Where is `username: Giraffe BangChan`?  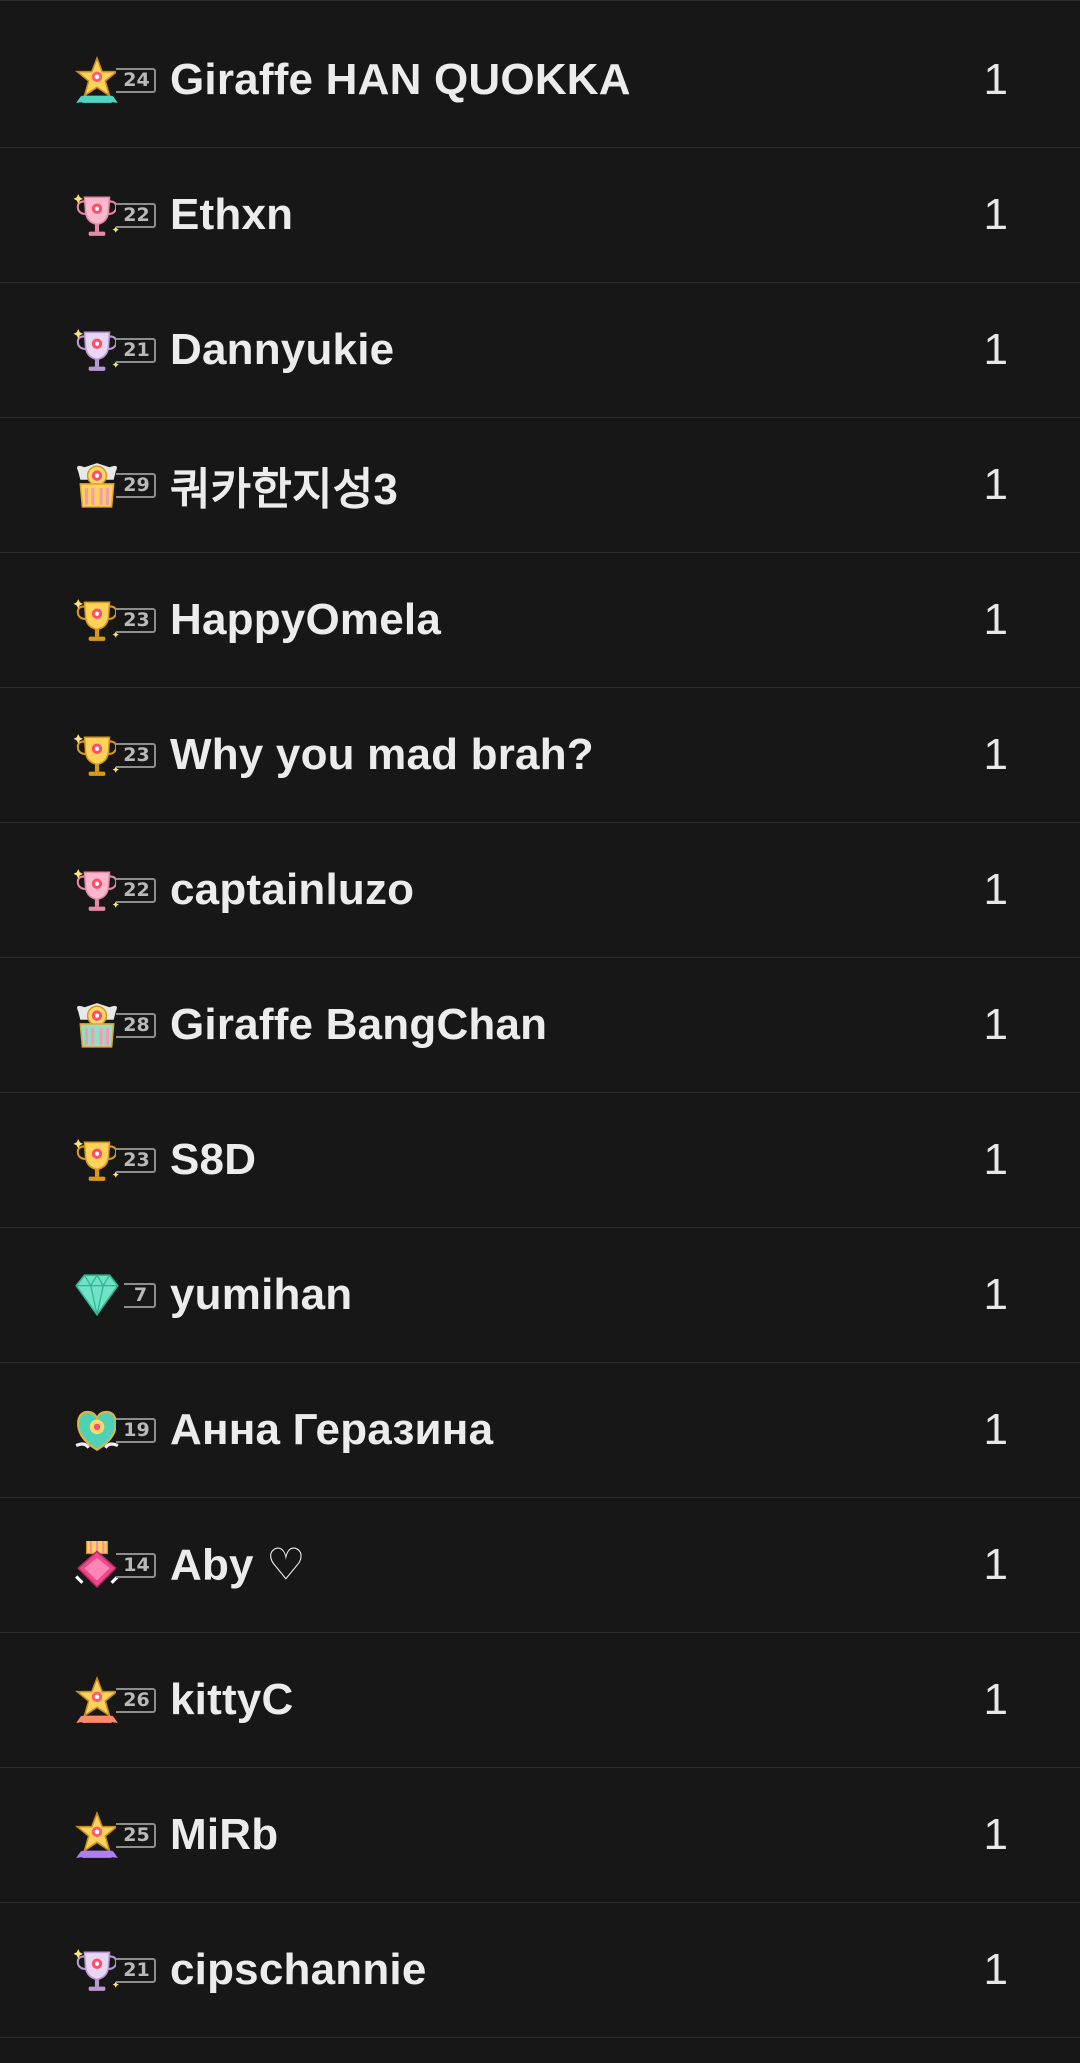 username: Giraffe BangChan is located at coordinates (359, 1024).